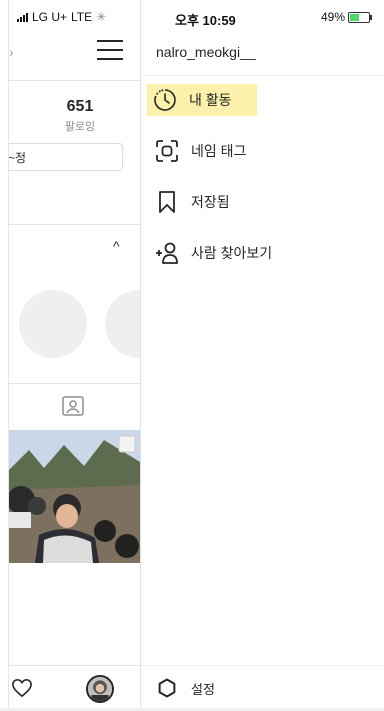 The width and height of the screenshot is (384, 711). Describe the element at coordinates (82, 17) in the screenshot. I see `network-type: LTE` at that location.